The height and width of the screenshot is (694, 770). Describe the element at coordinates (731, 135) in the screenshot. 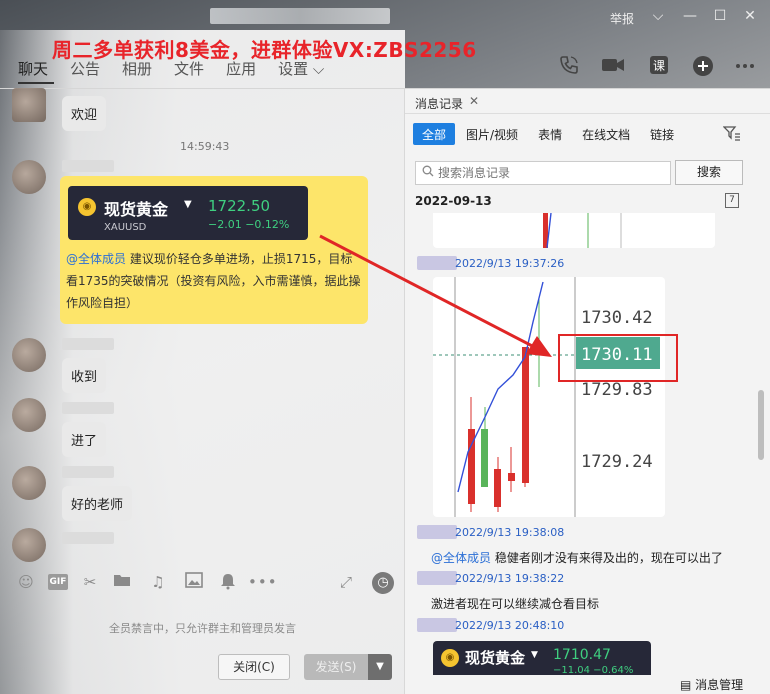

I see `filter-settings-icon` at that location.